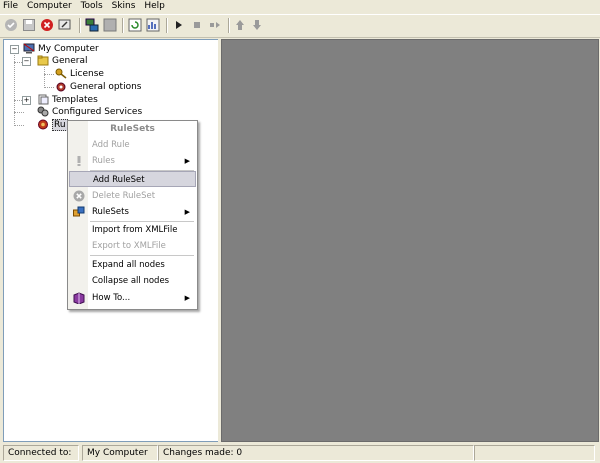 This screenshot has width=600, height=463. Describe the element at coordinates (49, 6) in the screenshot. I see `menu-computer: Computer` at that location.